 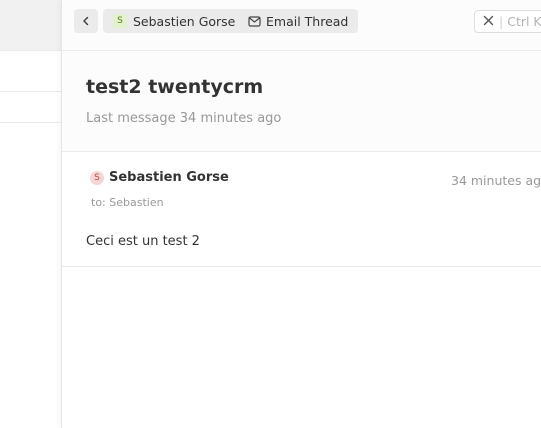 I want to click on email-thread-chip: Email Thread, so click(x=299, y=21).